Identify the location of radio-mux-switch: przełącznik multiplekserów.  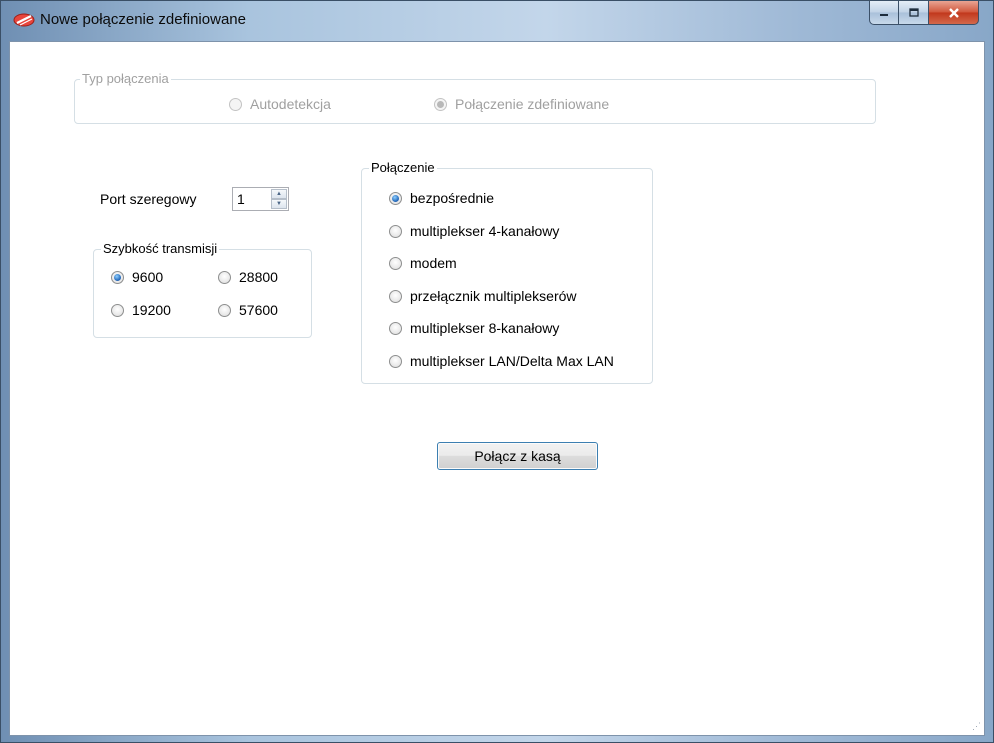
(483, 296).